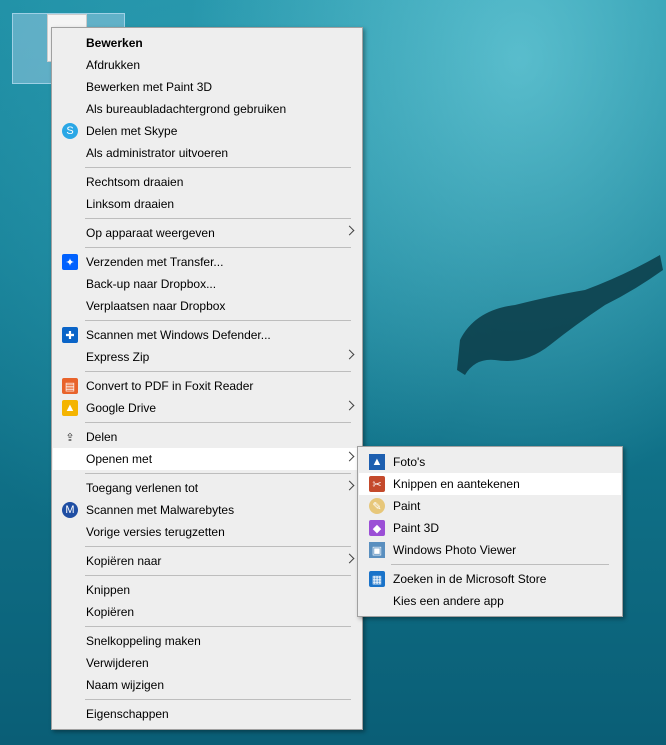 This screenshot has height=745, width=666. I want to click on menu-item-paint-3d: ◆ Paint 3D, so click(490, 528).